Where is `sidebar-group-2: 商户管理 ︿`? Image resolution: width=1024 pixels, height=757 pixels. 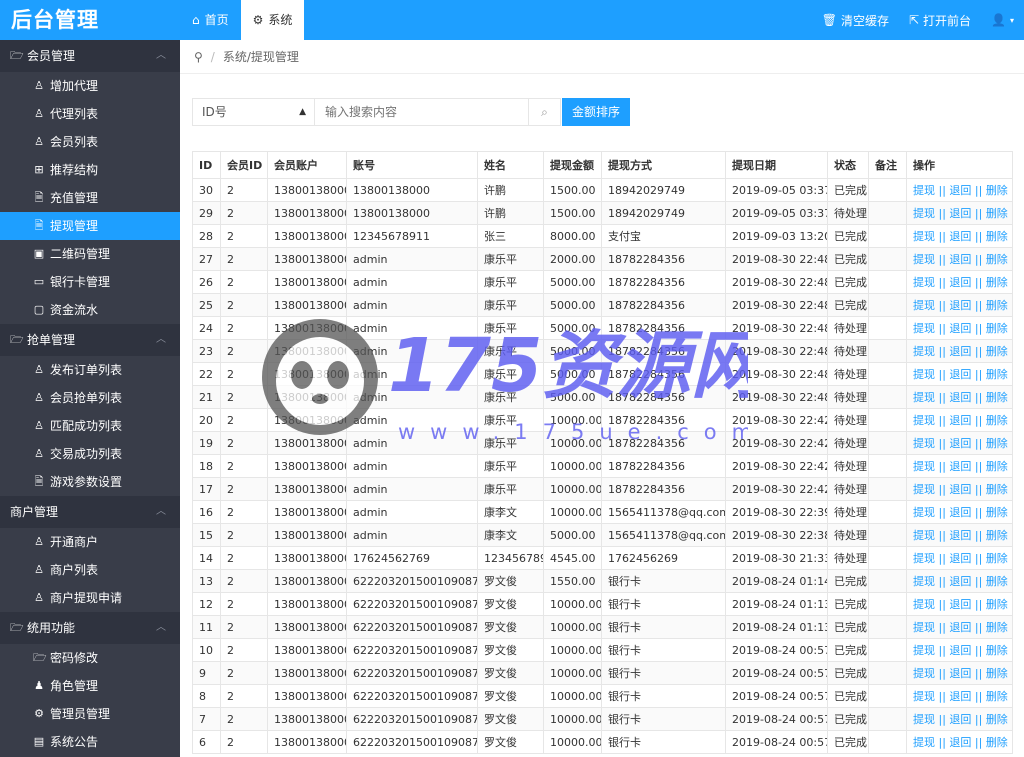
sidebar-group-2: 商户管理 ︿ is located at coordinates (90, 512).